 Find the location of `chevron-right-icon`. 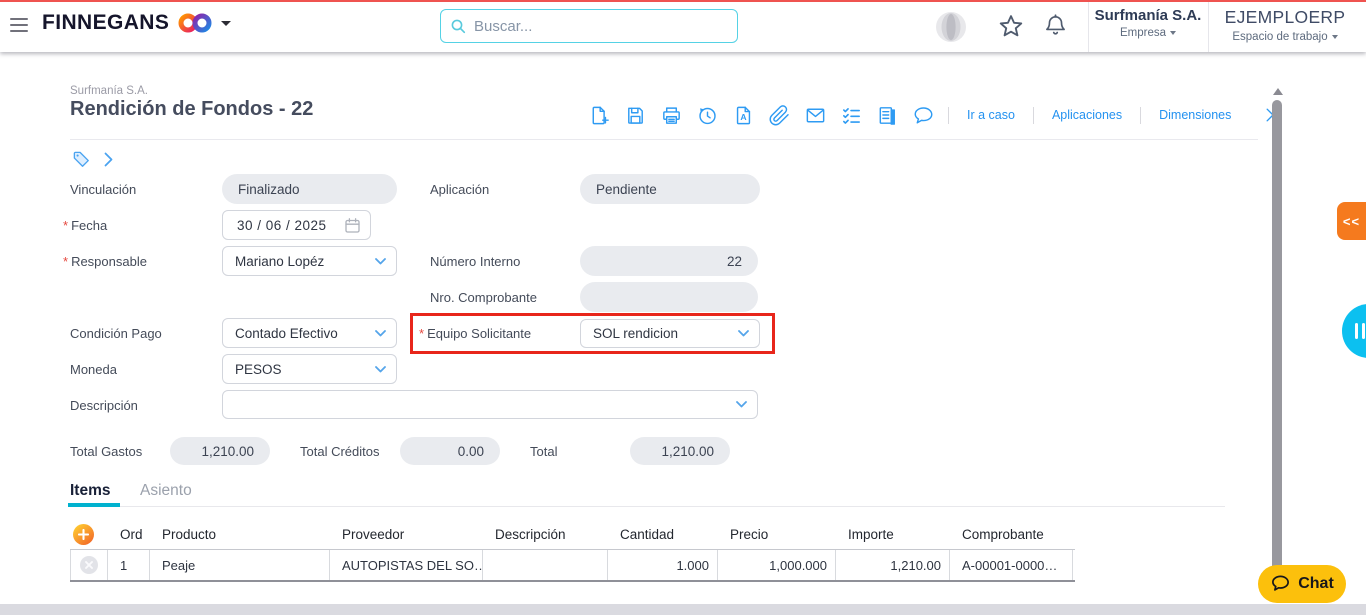

chevron-right-icon is located at coordinates (109, 159).